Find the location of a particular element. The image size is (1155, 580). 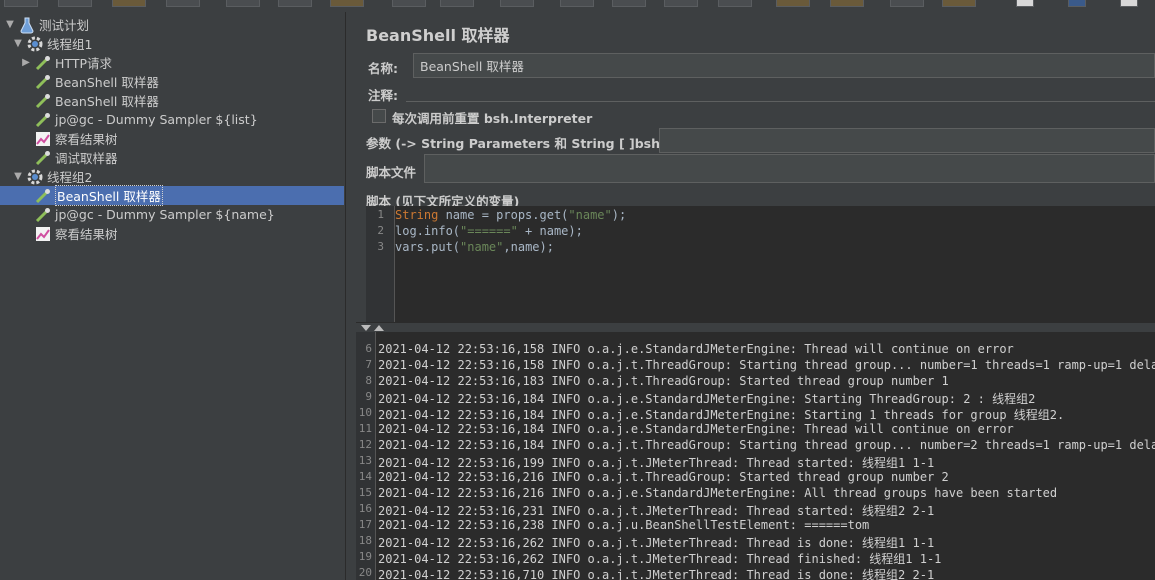

toolbar is located at coordinates (577, 4).